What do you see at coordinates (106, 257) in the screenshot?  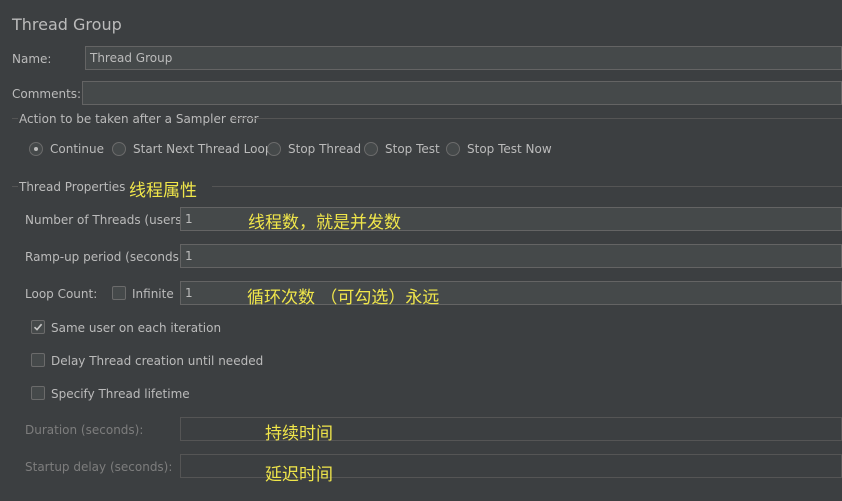 I see `ramp-up-label: Ramp-up period (seconds):` at bounding box center [106, 257].